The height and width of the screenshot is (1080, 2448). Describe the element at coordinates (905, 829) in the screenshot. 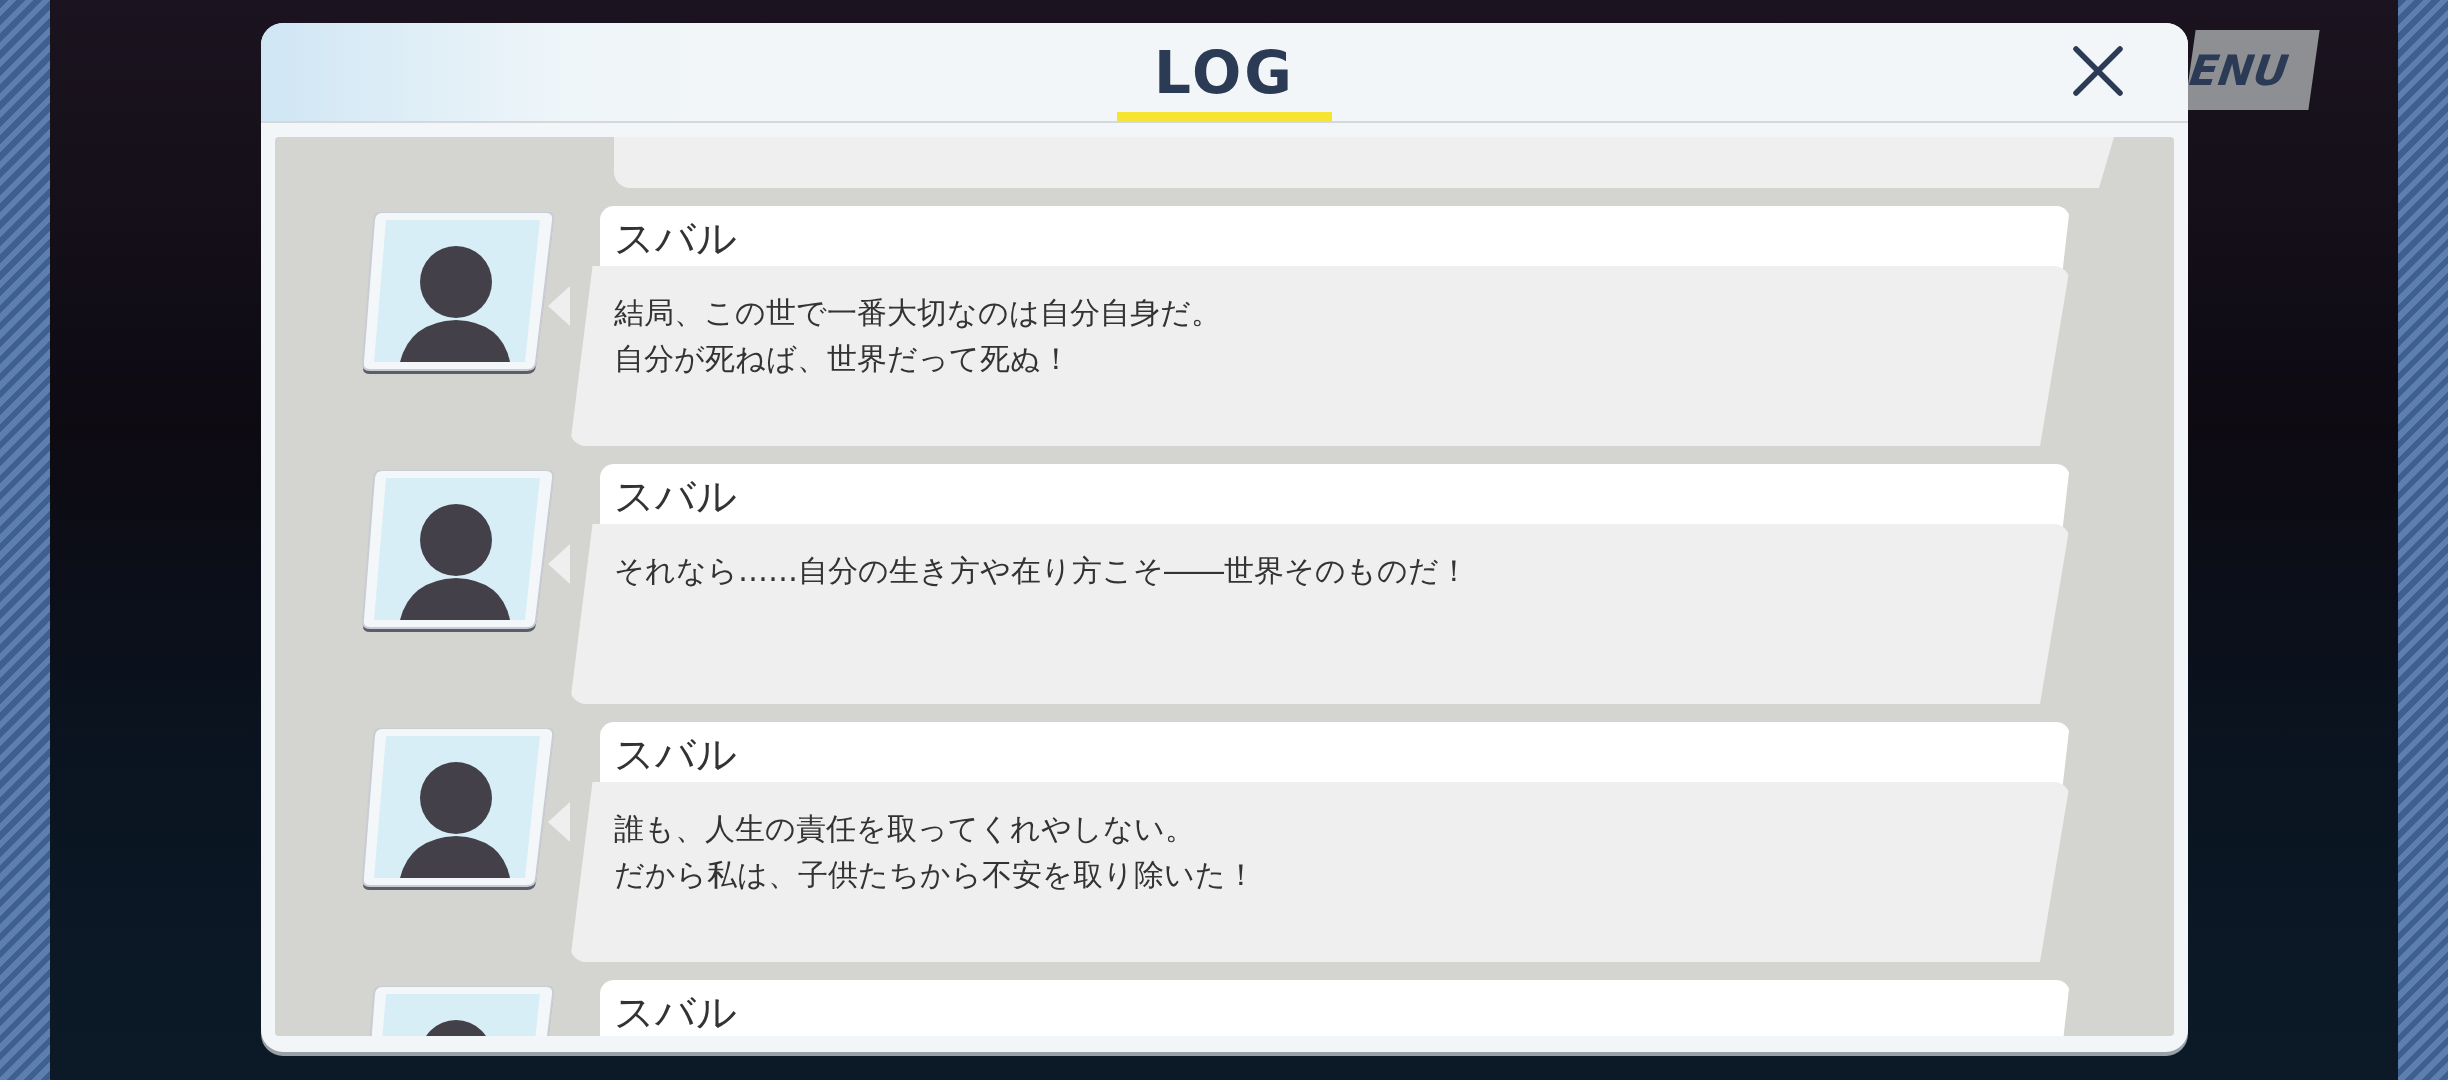

I see `dialogue-text: 誰も、人生の責任を取ってくれやしない。` at that location.